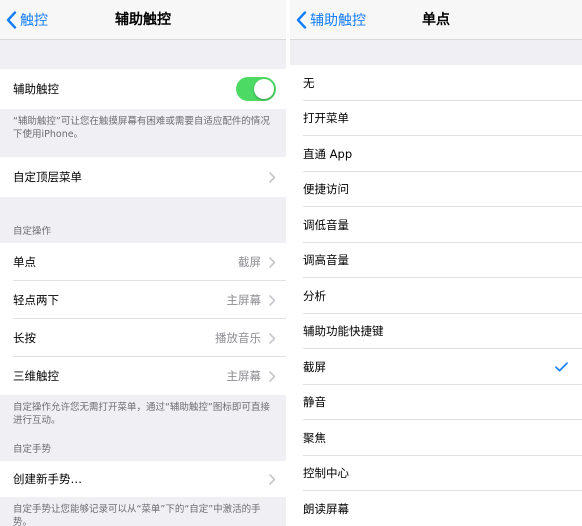 The width and height of the screenshot is (582, 526). Describe the element at coordinates (326, 224) in the screenshot. I see `option-label: 调低音量` at that location.